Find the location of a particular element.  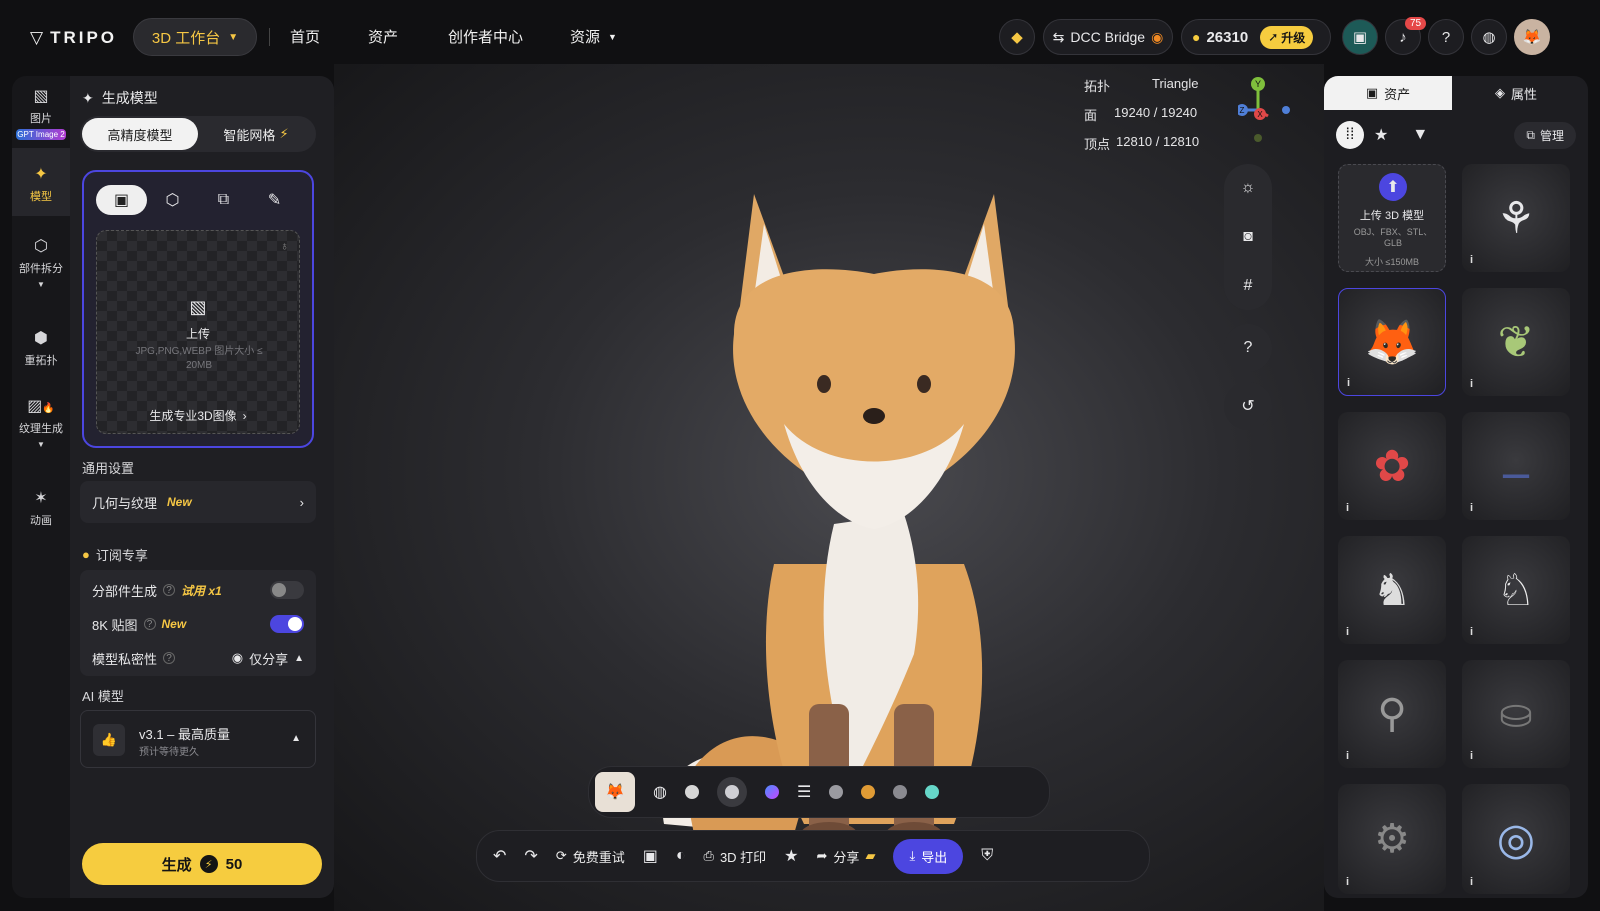

coin-icon: ● is located at coordinates (1196, 37).